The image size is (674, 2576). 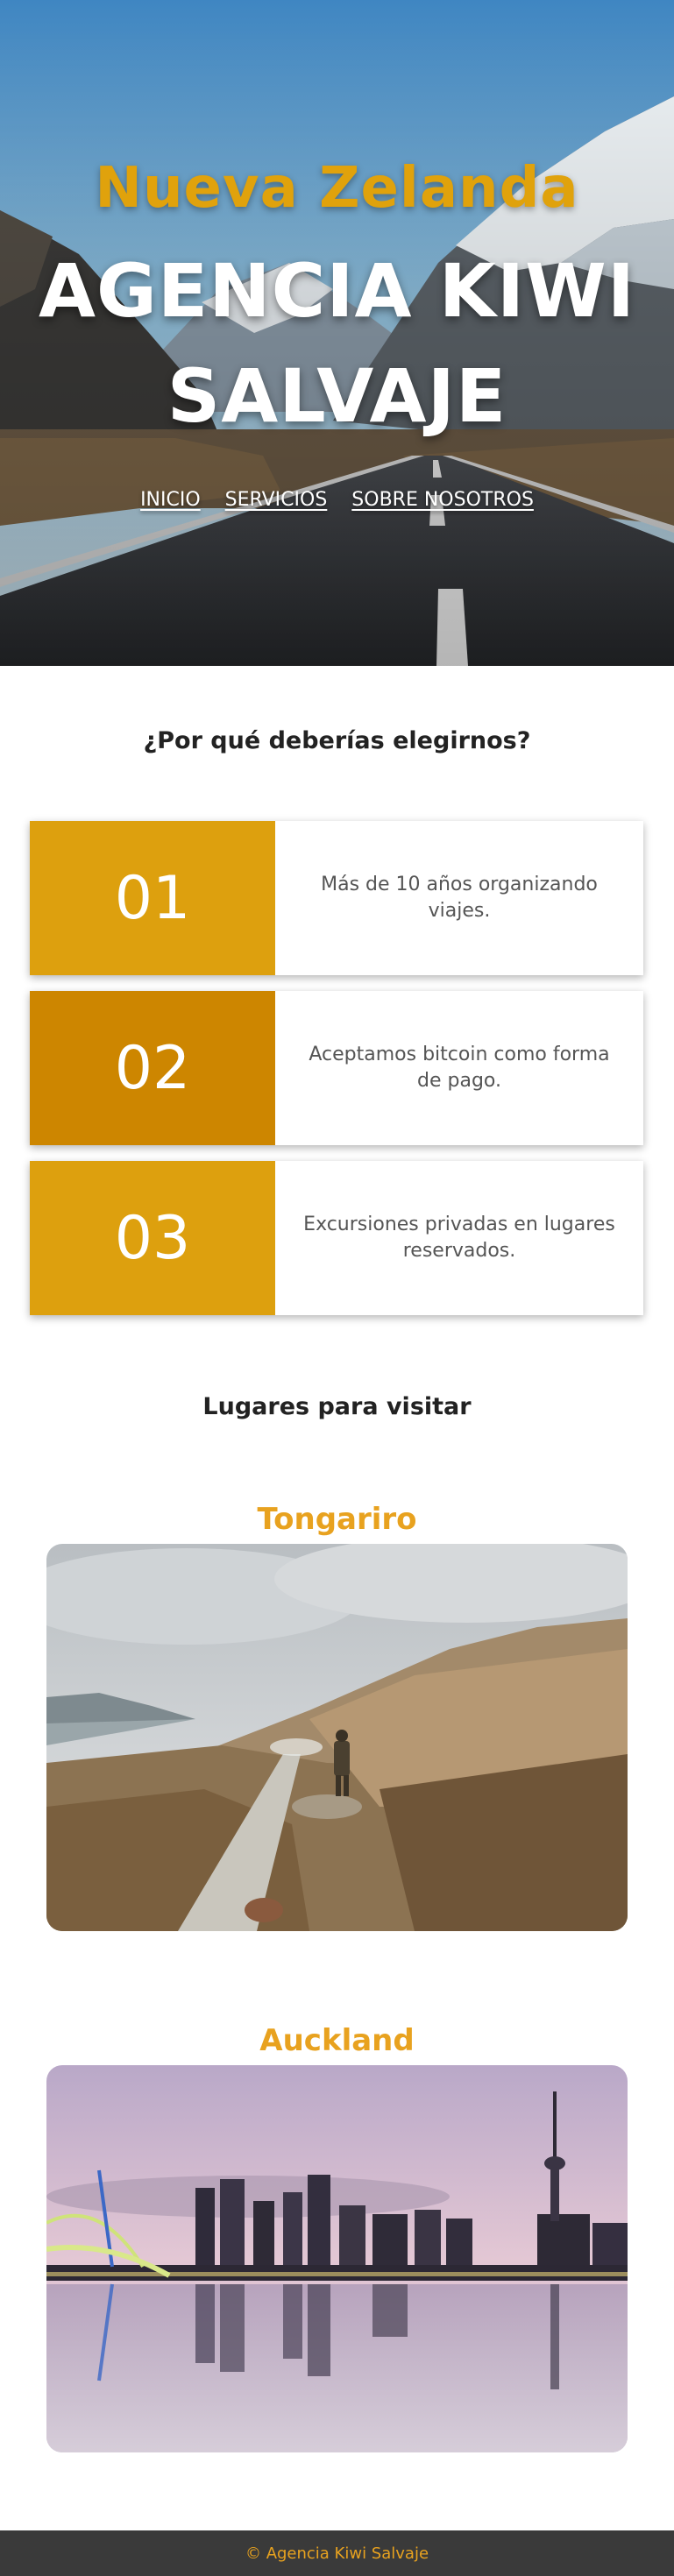 What do you see at coordinates (337, 1519) in the screenshot?
I see `place-title-tongariro: Tongariro` at bounding box center [337, 1519].